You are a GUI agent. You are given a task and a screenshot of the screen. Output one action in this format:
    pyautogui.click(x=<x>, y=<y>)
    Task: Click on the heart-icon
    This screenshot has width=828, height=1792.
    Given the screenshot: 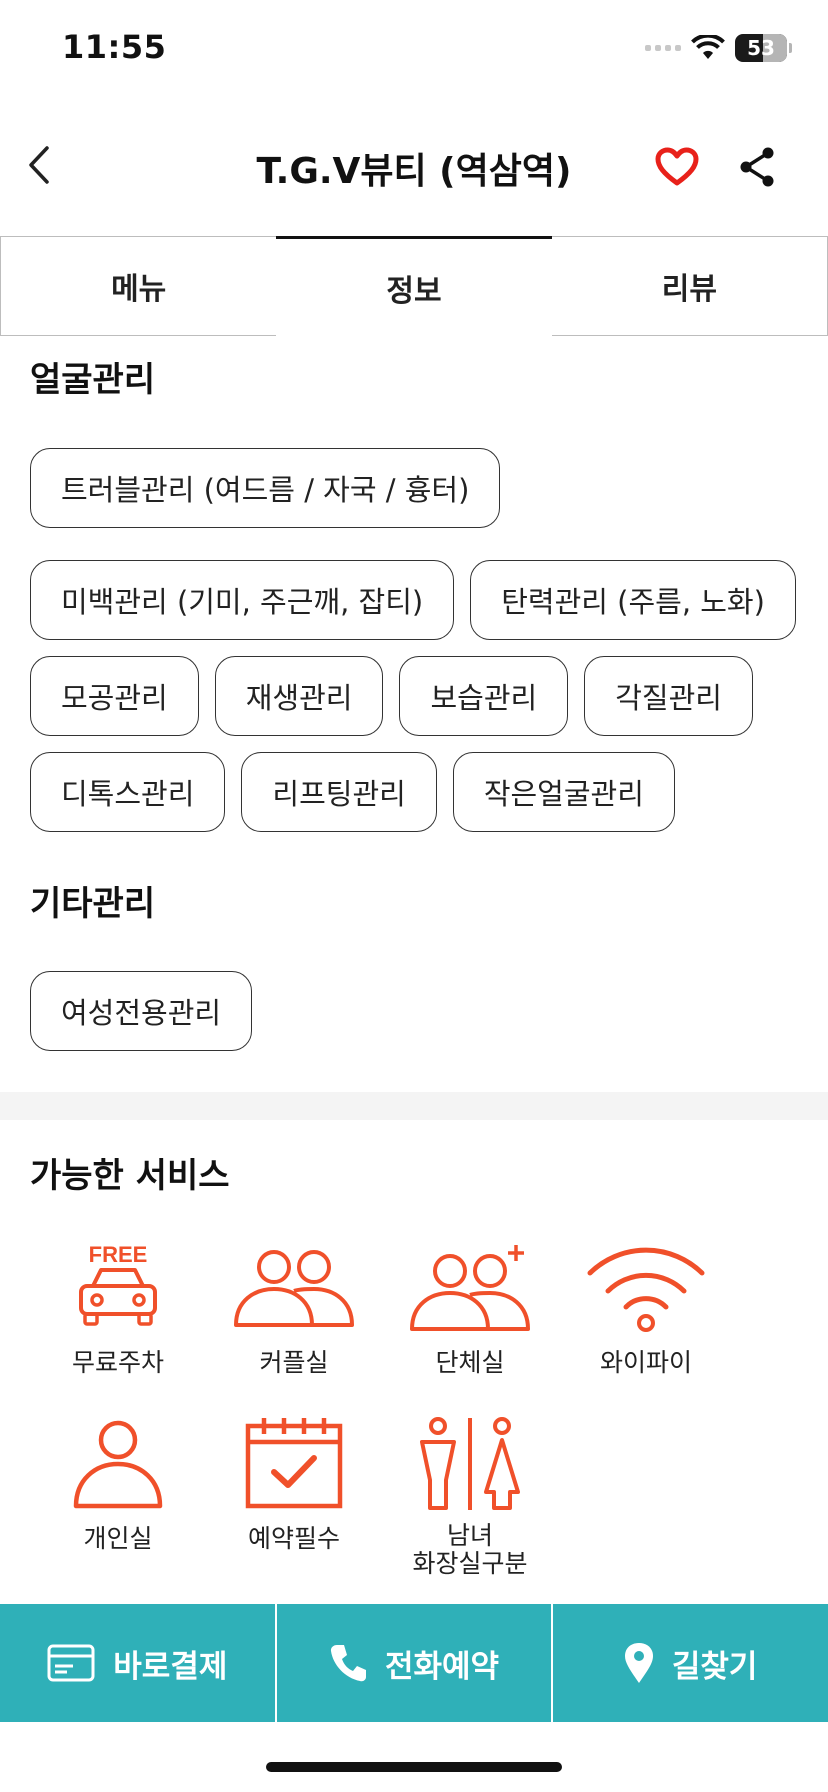 What is the action you would take?
    pyautogui.click(x=677, y=166)
    